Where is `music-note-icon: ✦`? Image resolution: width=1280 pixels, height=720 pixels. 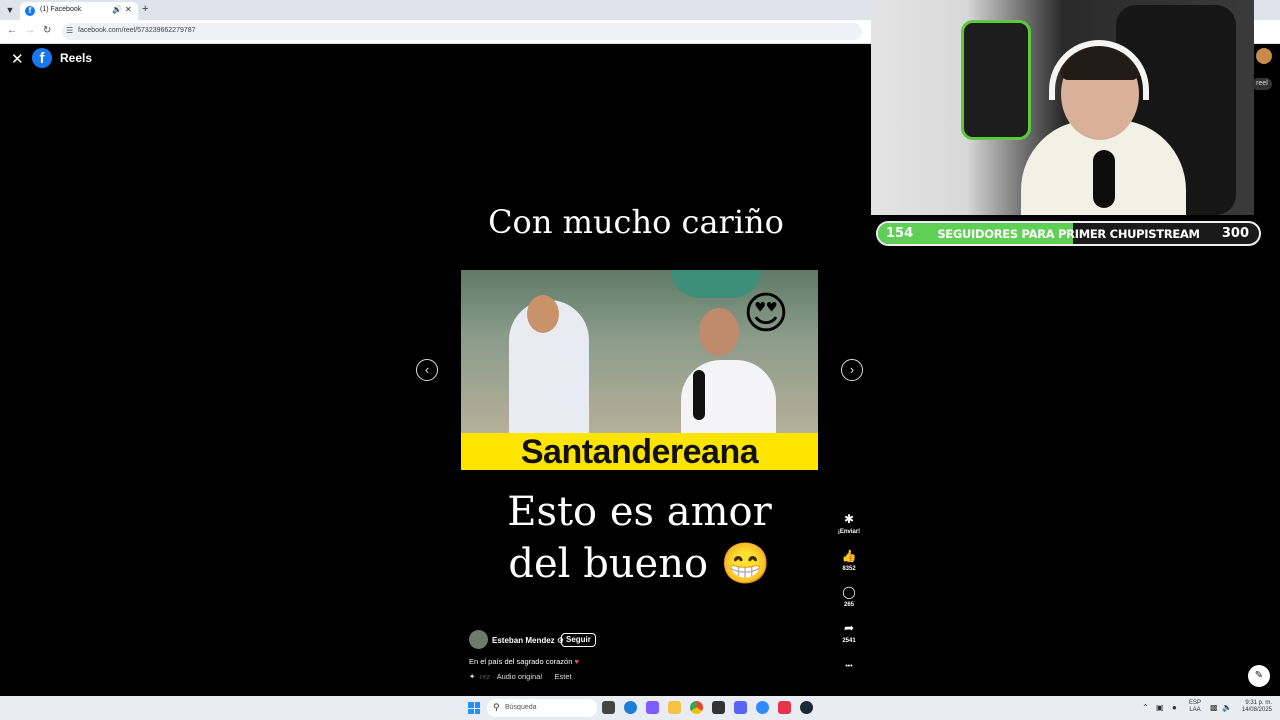 music-note-icon: ✦ is located at coordinates (472, 676).